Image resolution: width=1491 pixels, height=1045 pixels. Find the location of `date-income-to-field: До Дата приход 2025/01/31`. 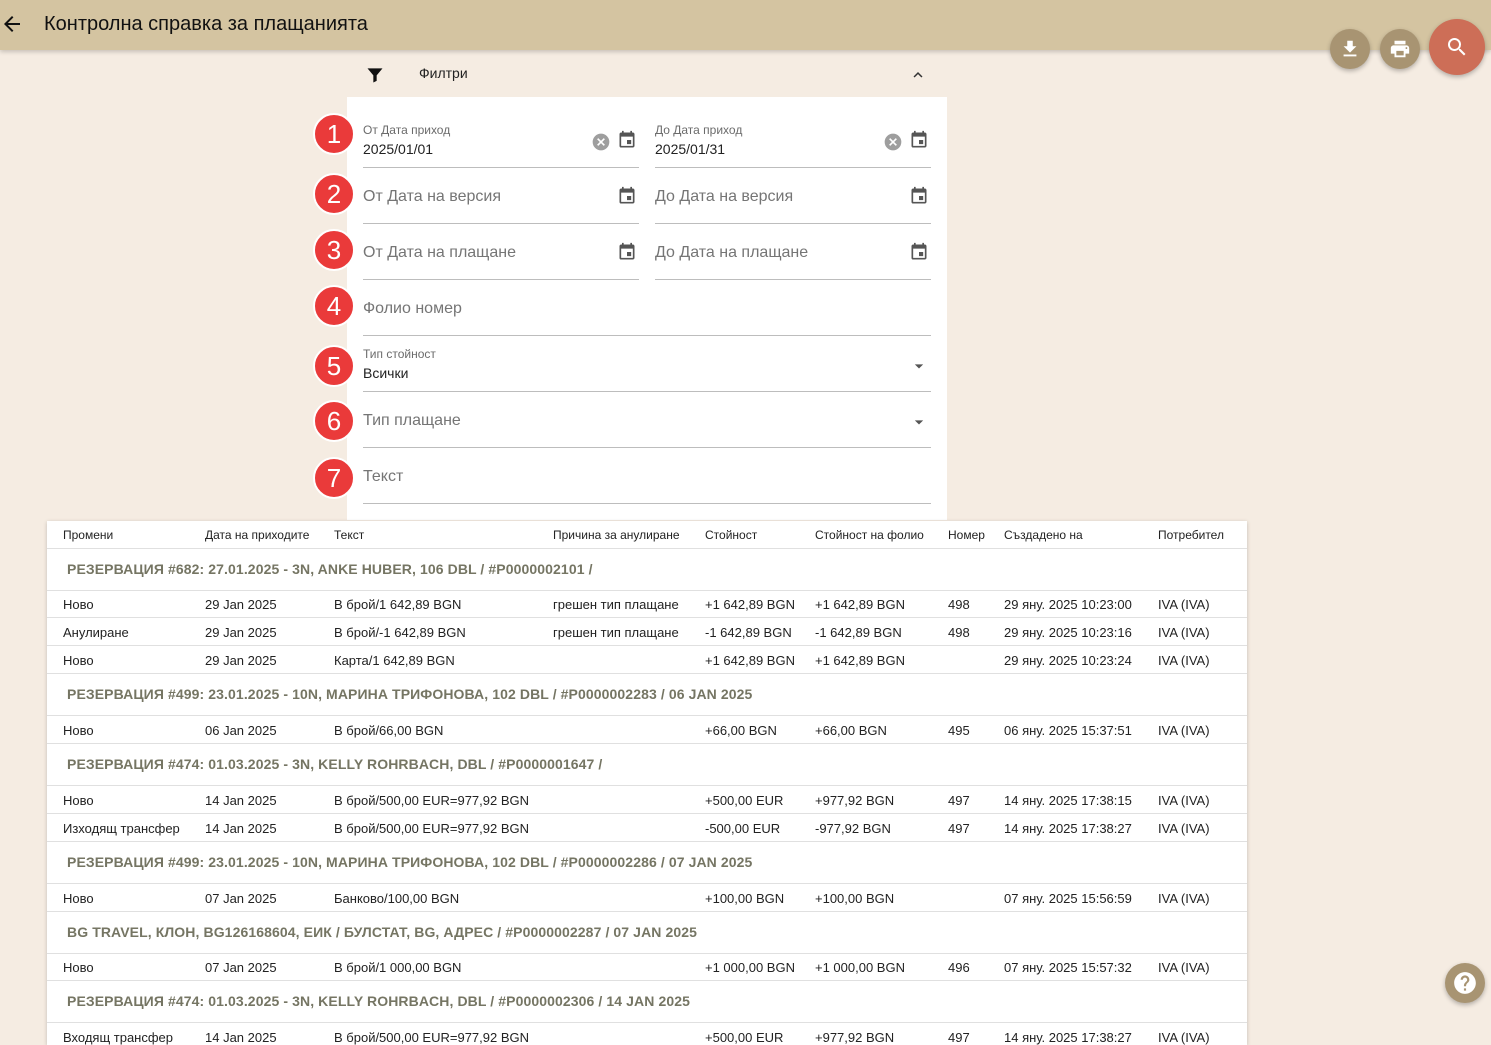

date-income-to-field: До Дата приход 2025/01/31 is located at coordinates (793, 140).